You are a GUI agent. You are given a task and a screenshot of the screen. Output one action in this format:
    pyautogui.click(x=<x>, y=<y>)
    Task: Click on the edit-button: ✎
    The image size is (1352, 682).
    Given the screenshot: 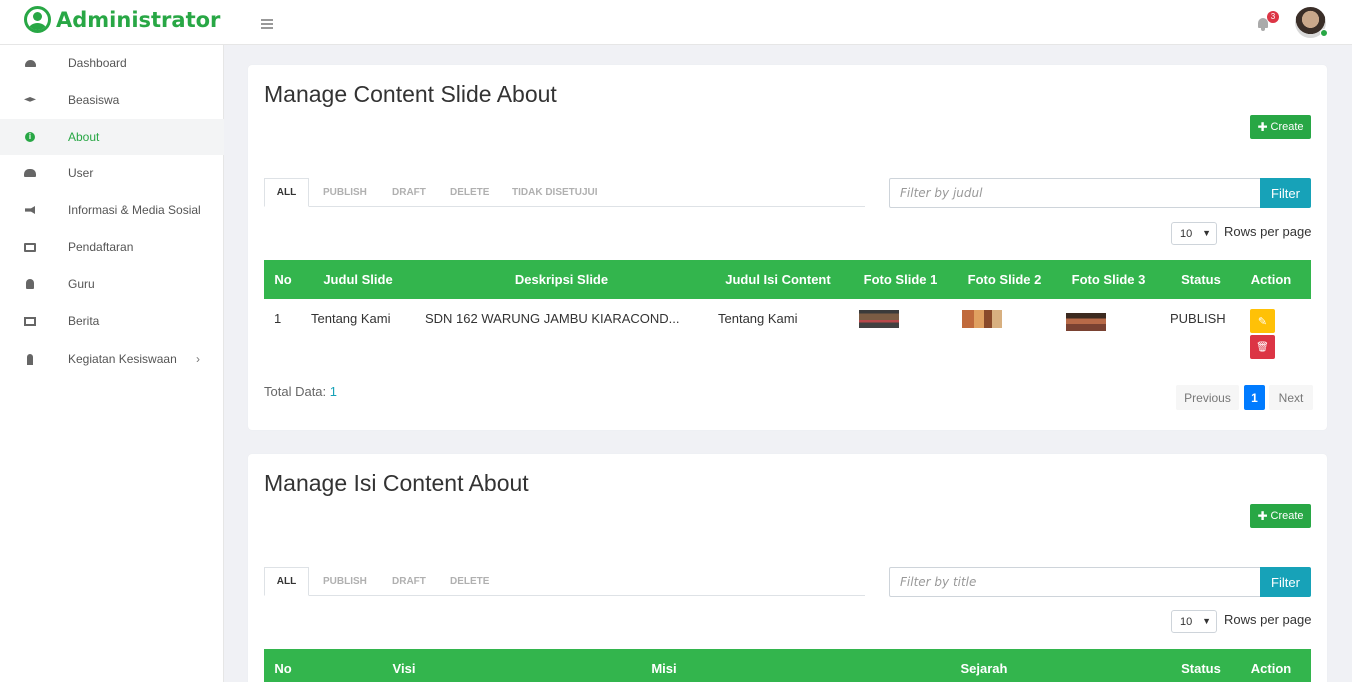 What is the action you would take?
    pyautogui.click(x=1262, y=321)
    